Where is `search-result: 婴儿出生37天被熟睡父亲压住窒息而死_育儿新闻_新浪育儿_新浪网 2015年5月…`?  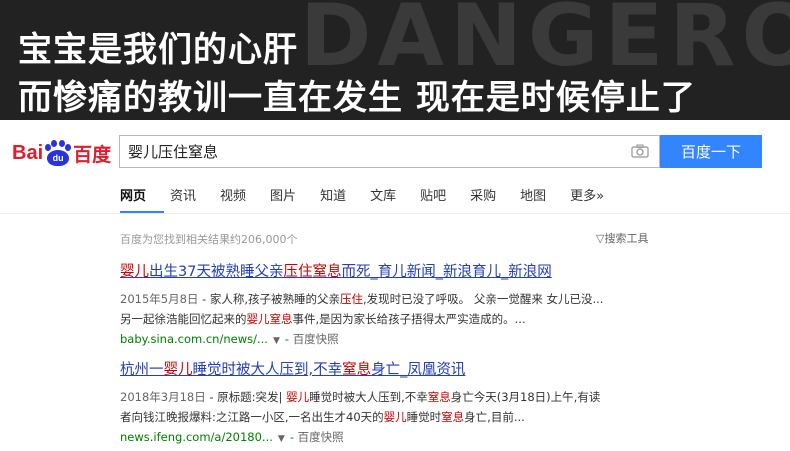 search-result: 婴儿出生37天被熟睡父亲压住窒息而死_育儿新闻_新浪育儿_新浪网 2015年5月… is located at coordinates (400, 306).